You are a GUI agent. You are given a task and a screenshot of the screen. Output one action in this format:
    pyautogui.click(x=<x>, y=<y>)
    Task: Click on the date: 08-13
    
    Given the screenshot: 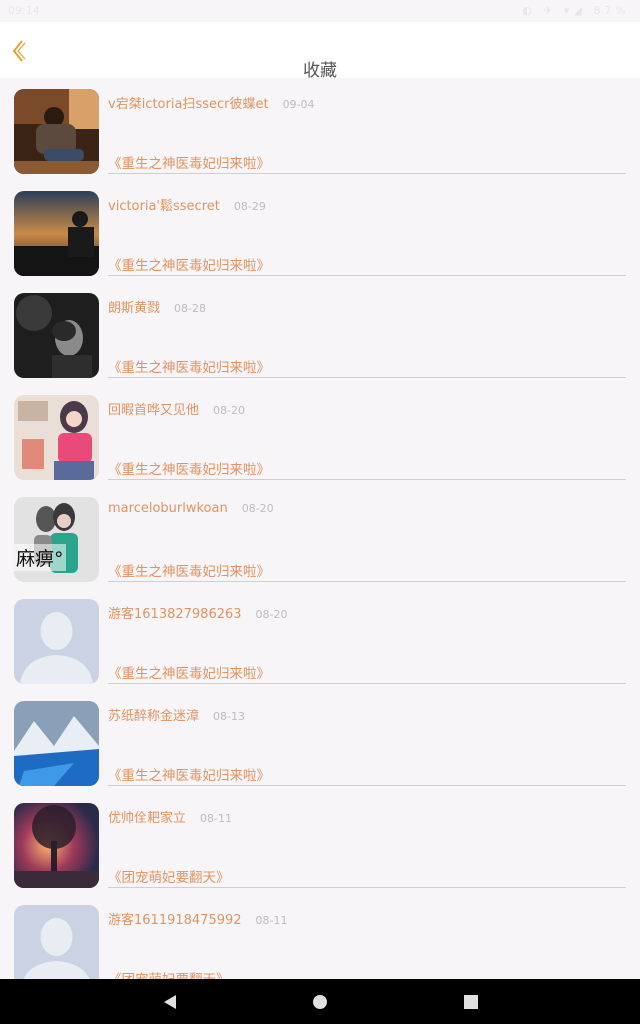 What is the action you would take?
    pyautogui.click(x=229, y=716)
    